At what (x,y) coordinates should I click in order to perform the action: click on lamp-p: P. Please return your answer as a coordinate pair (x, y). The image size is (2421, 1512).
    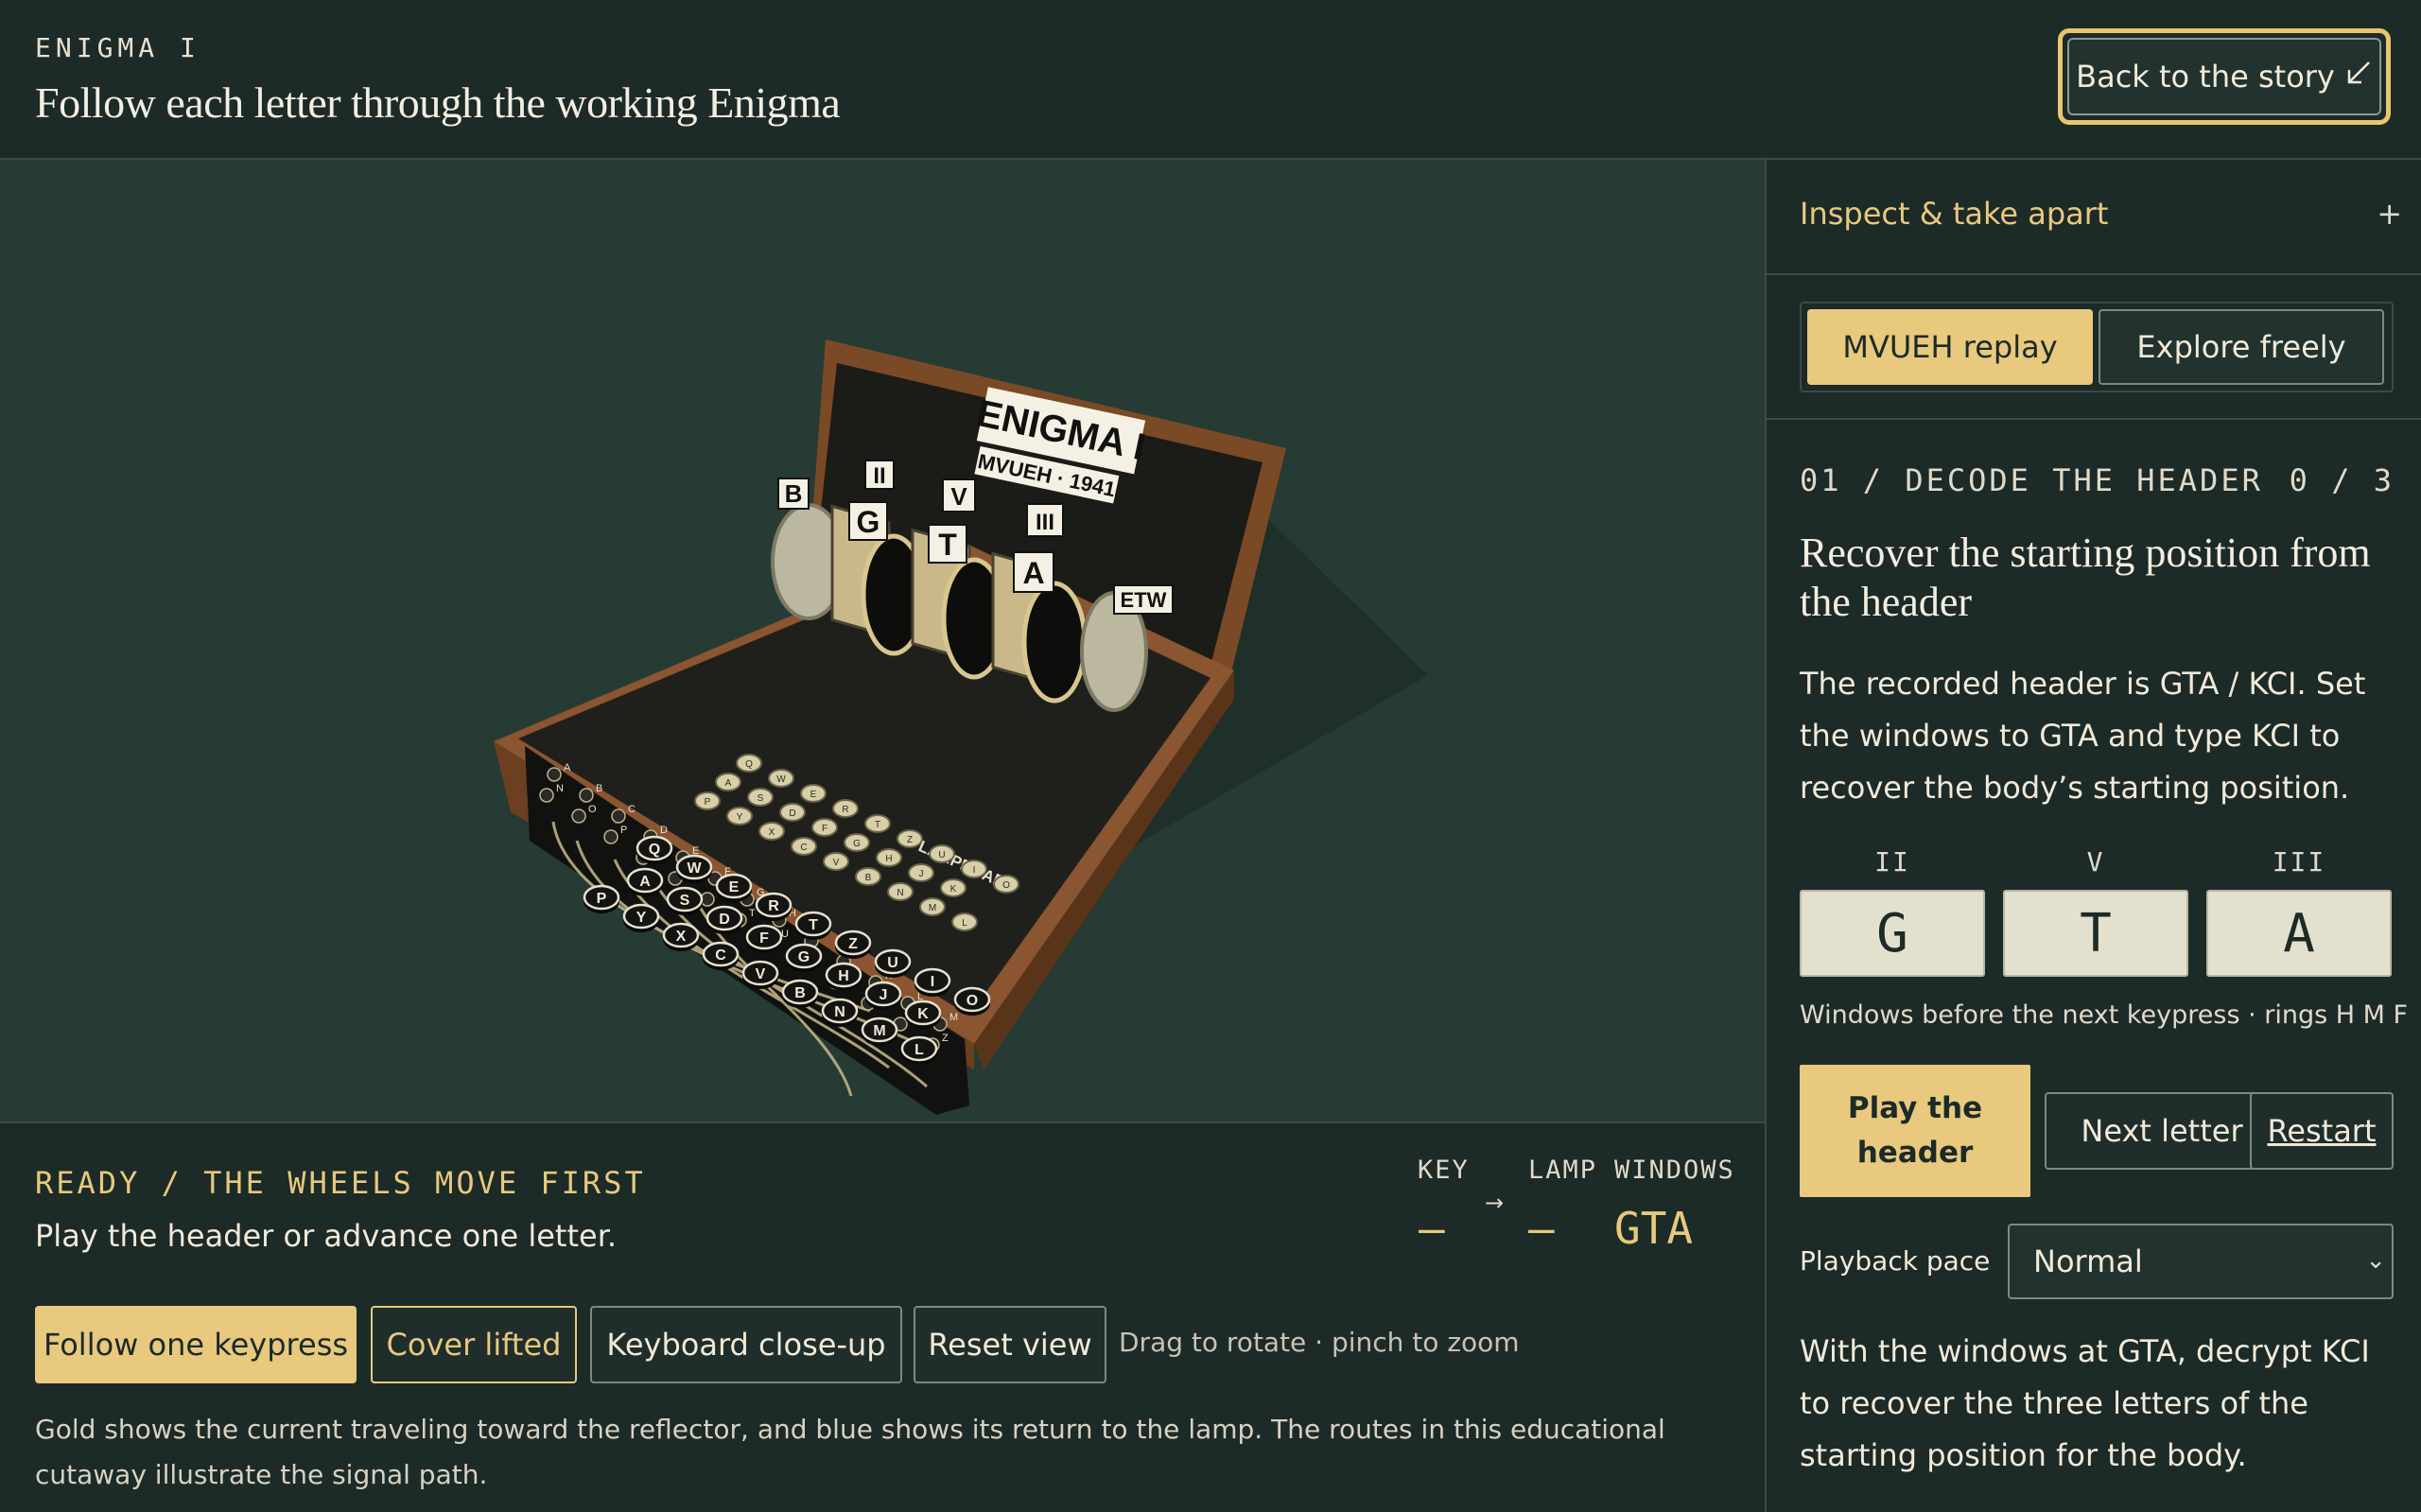
    Looking at the image, I should click on (707, 800).